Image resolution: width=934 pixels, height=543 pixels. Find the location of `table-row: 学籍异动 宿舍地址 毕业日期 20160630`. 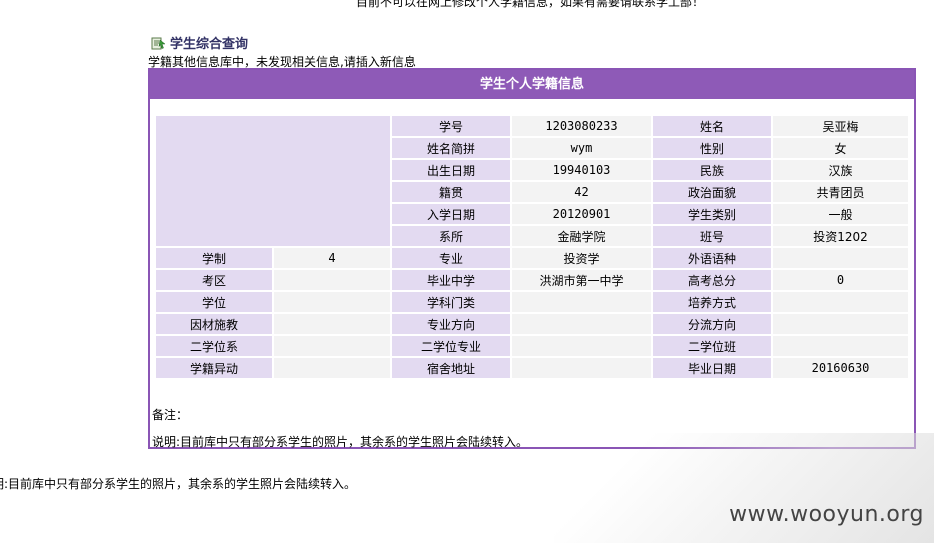

table-row: 学籍异动 宿舍地址 毕业日期 20160630 is located at coordinates (532, 368).